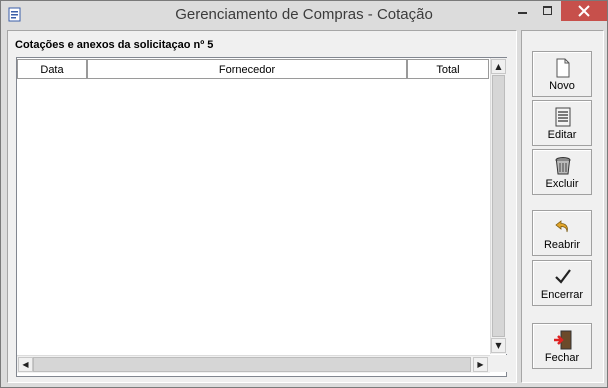 The image size is (608, 388). Describe the element at coordinates (561, 226) in the screenshot. I see `undo-arrow-icon` at that location.